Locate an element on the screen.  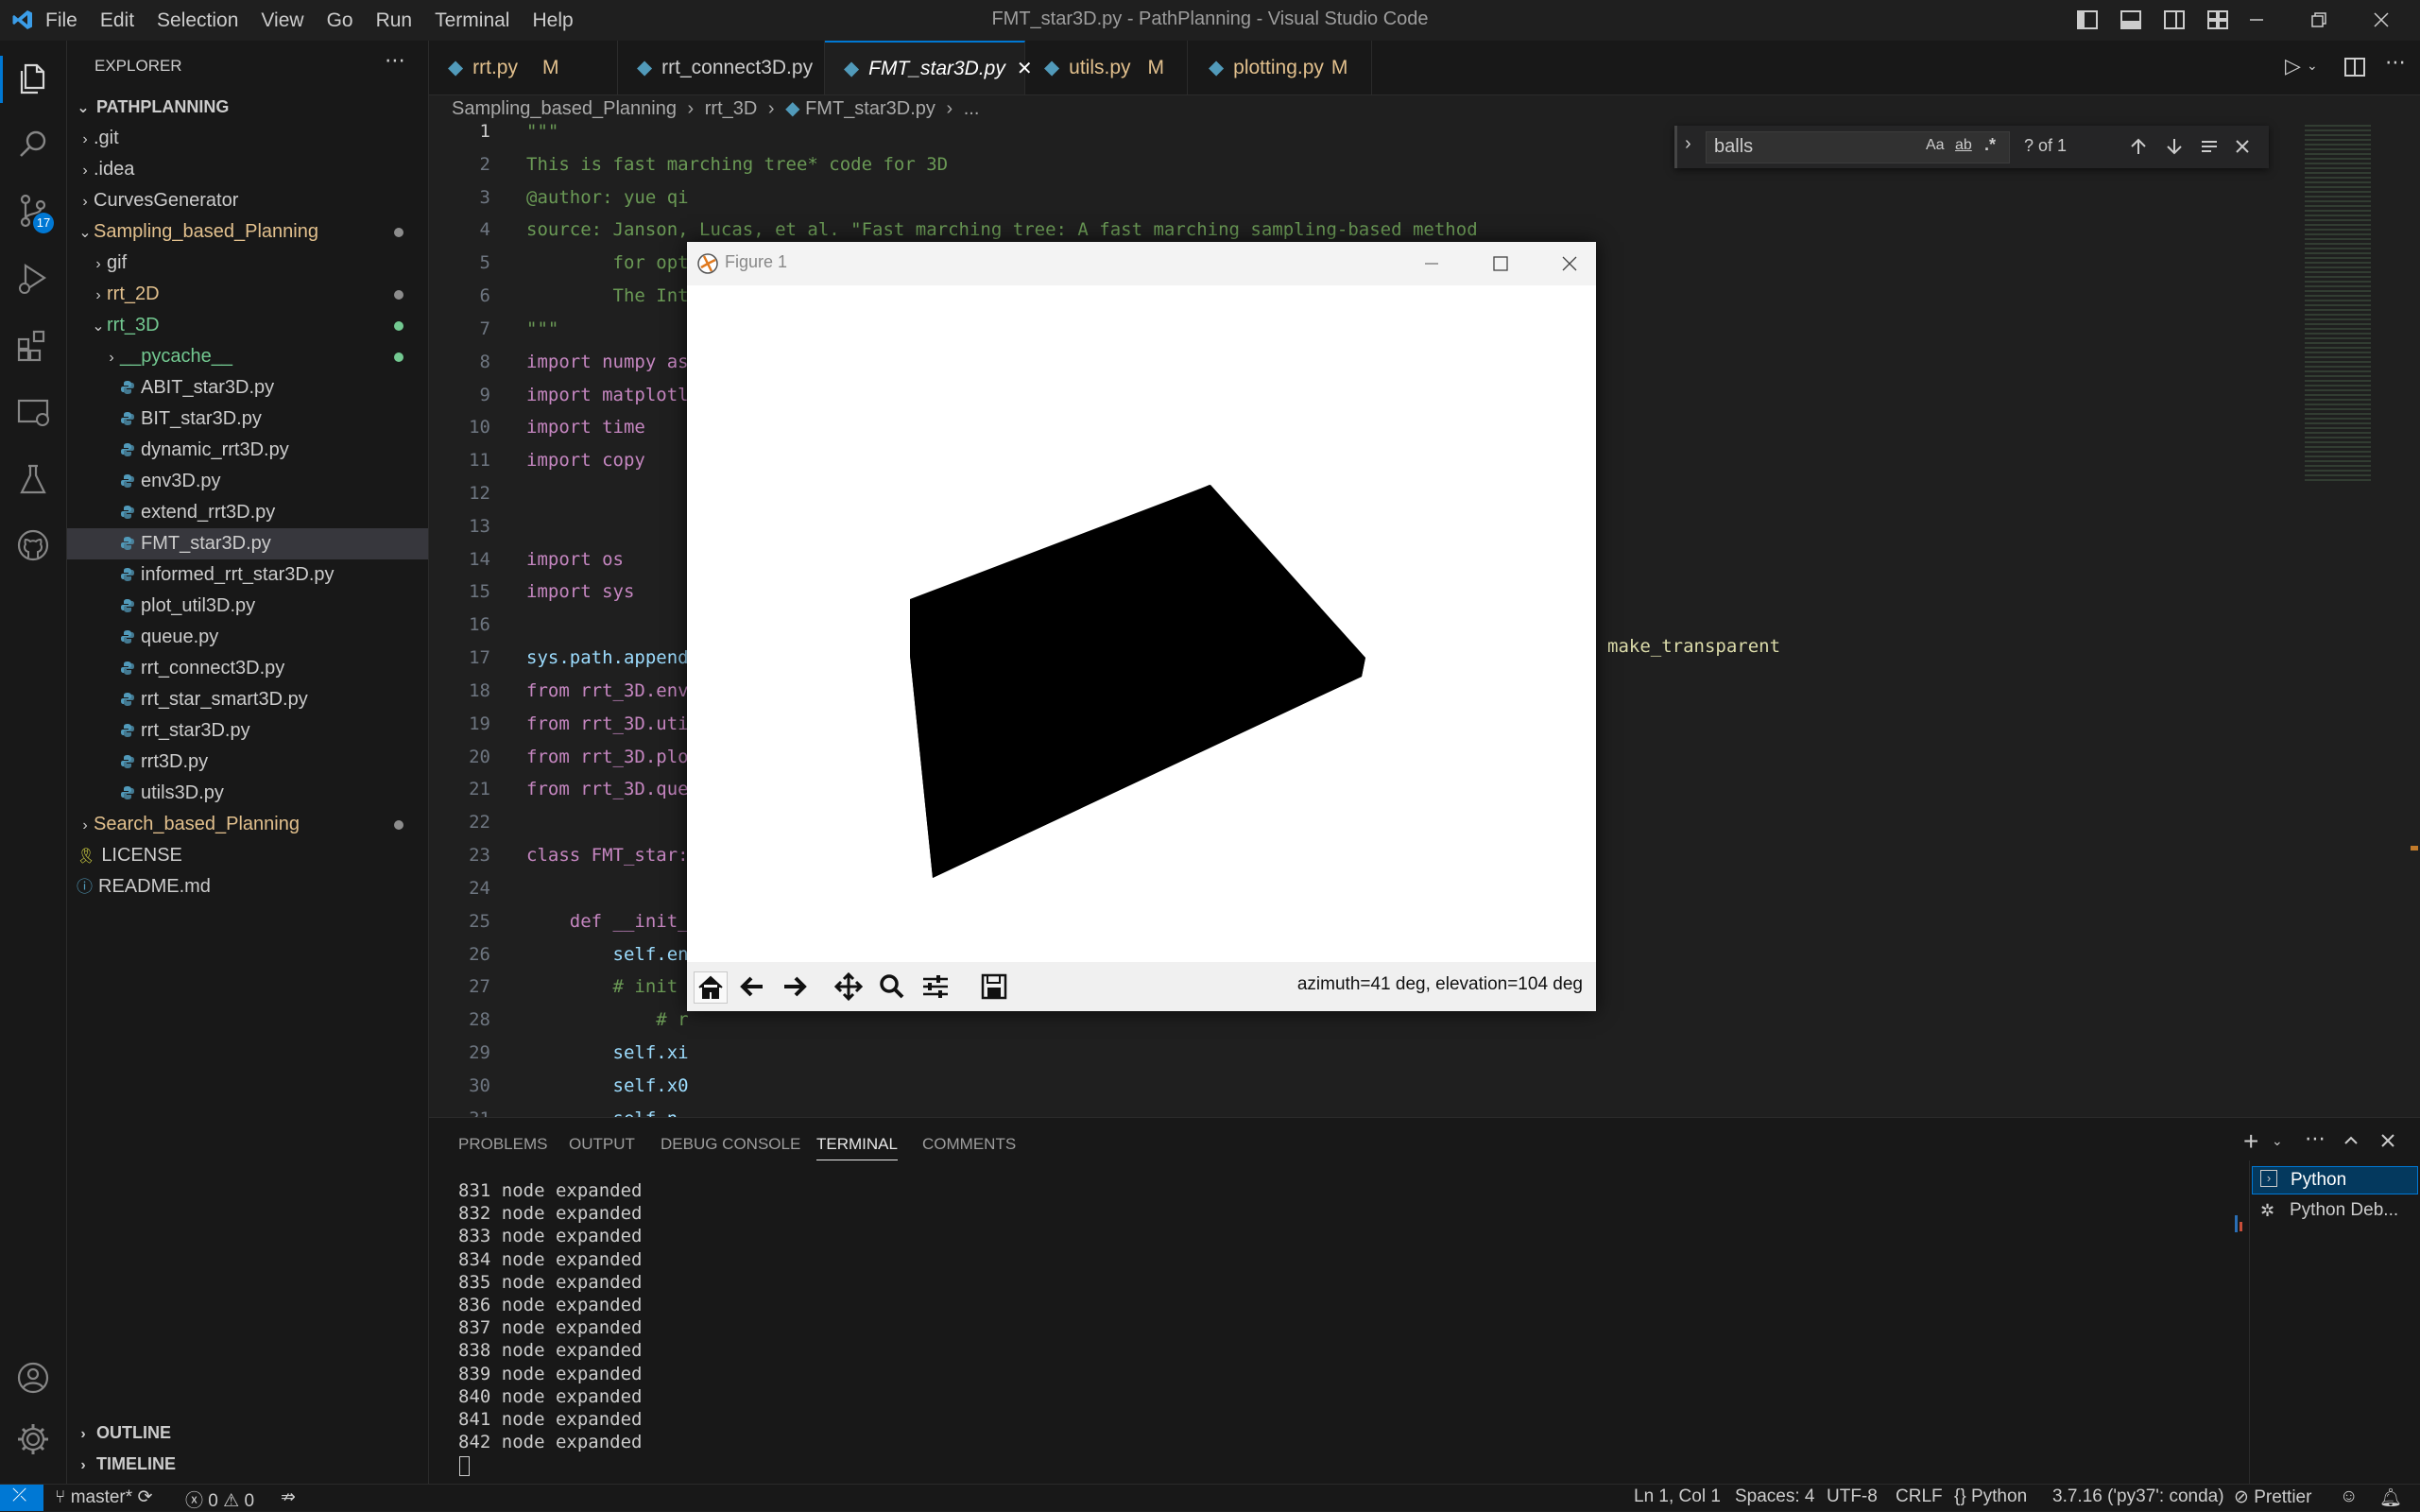
tree-file: env3D.py is located at coordinates (247, 481).